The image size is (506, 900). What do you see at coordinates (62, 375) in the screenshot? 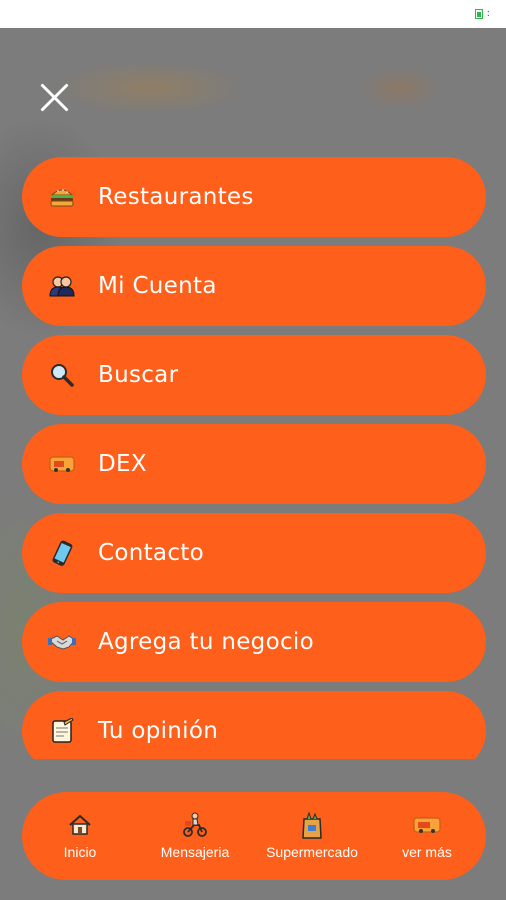
I see `magnifier-icon` at bounding box center [62, 375].